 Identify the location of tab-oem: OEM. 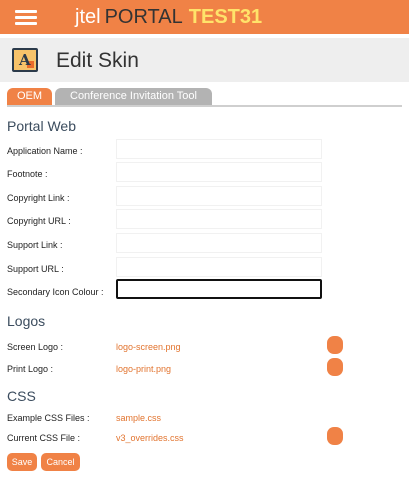
(29, 96).